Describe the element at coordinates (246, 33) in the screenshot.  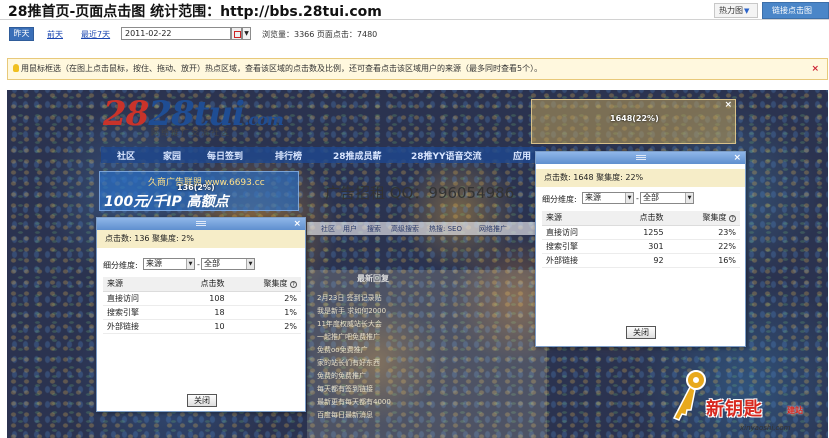
I see `date-dropdown-arrow: ▼` at that location.